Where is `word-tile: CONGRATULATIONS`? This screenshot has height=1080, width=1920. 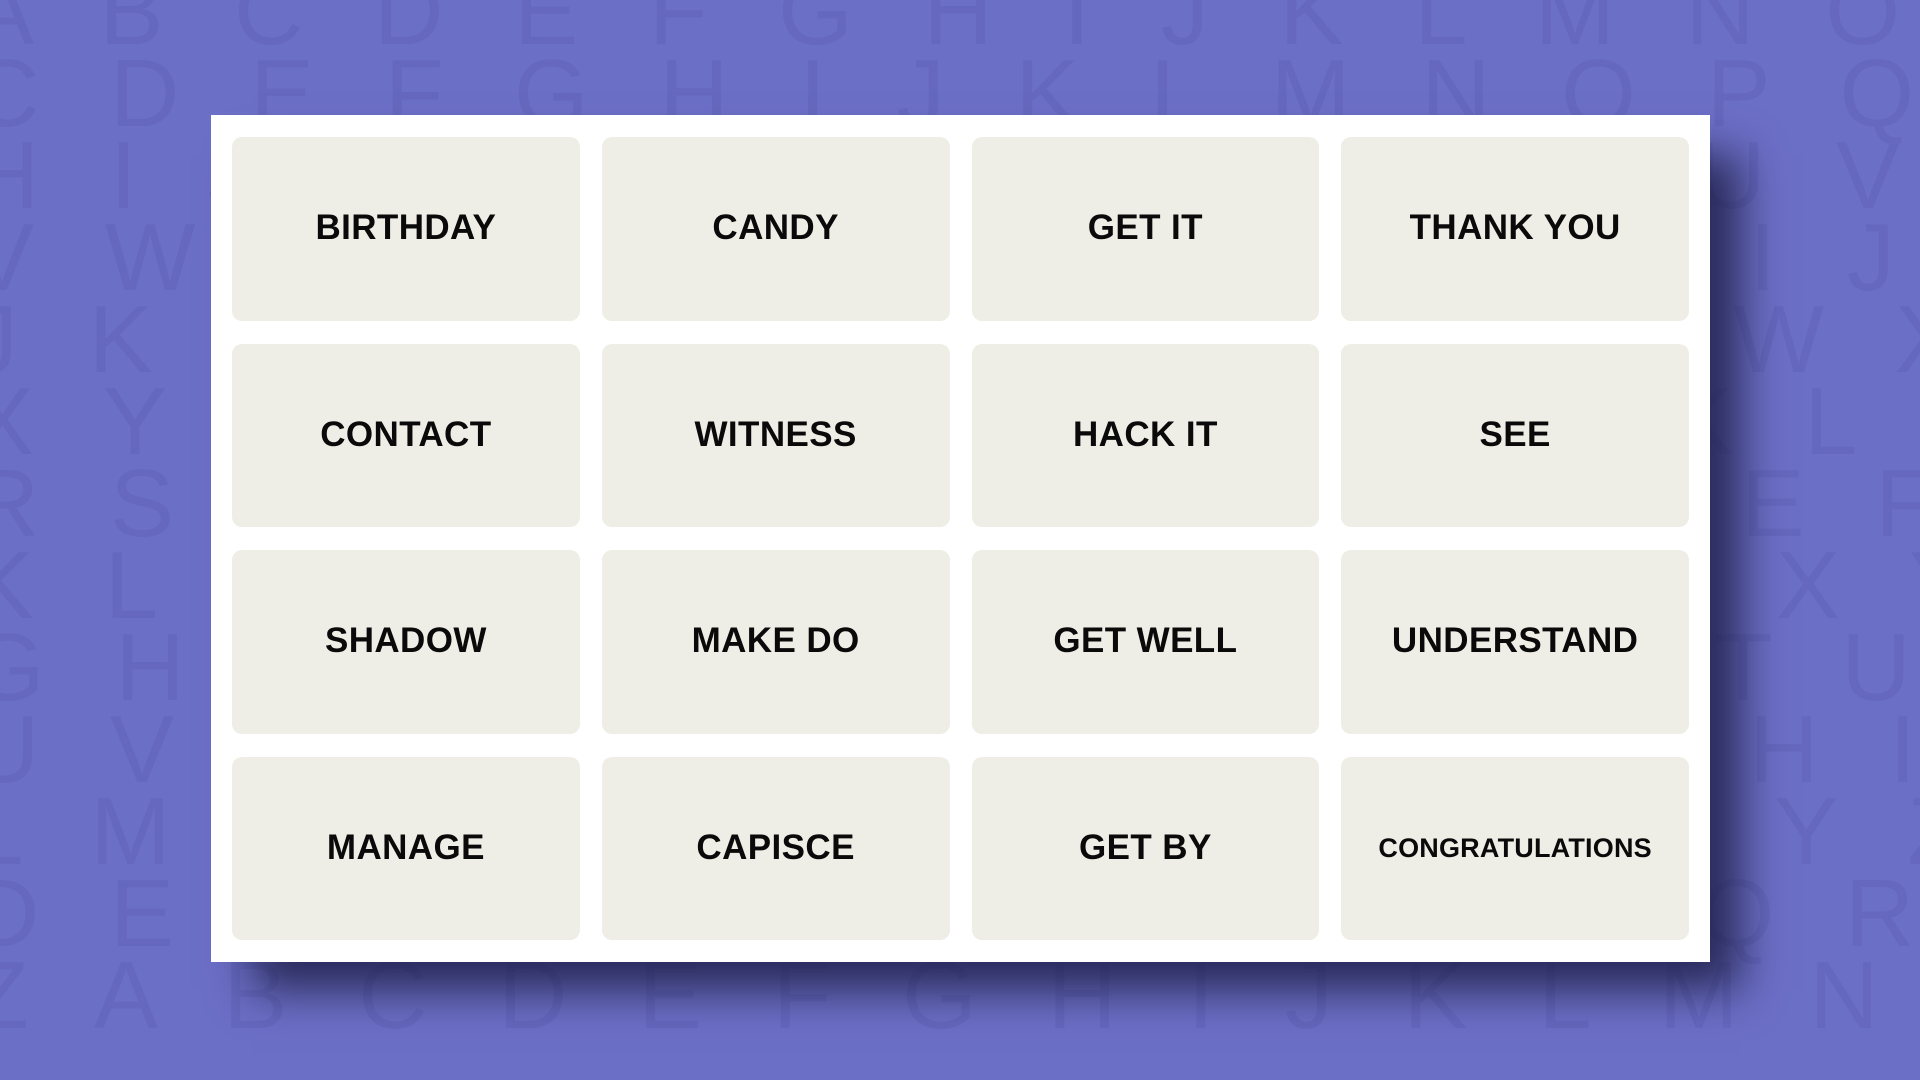
word-tile: CONGRATULATIONS is located at coordinates (1515, 848).